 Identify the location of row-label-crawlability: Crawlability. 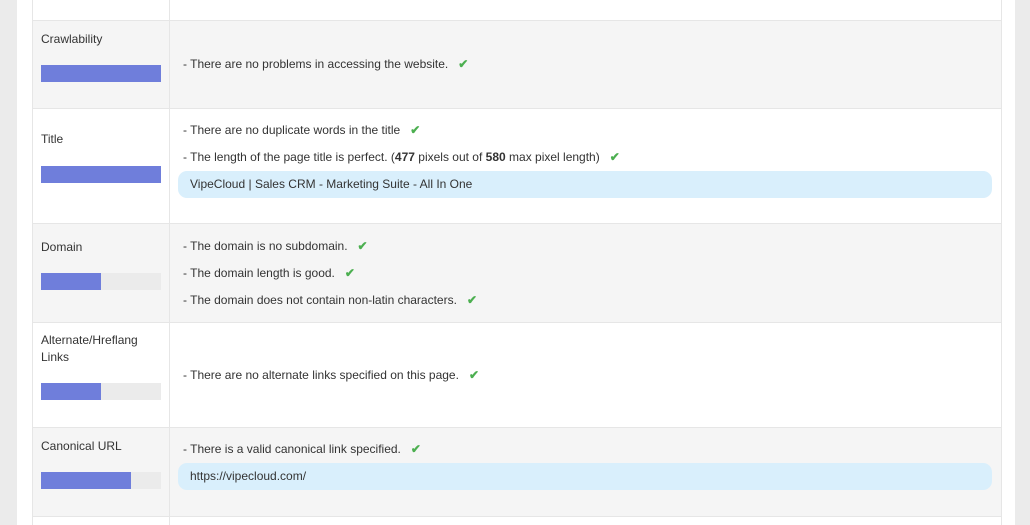
(72, 39).